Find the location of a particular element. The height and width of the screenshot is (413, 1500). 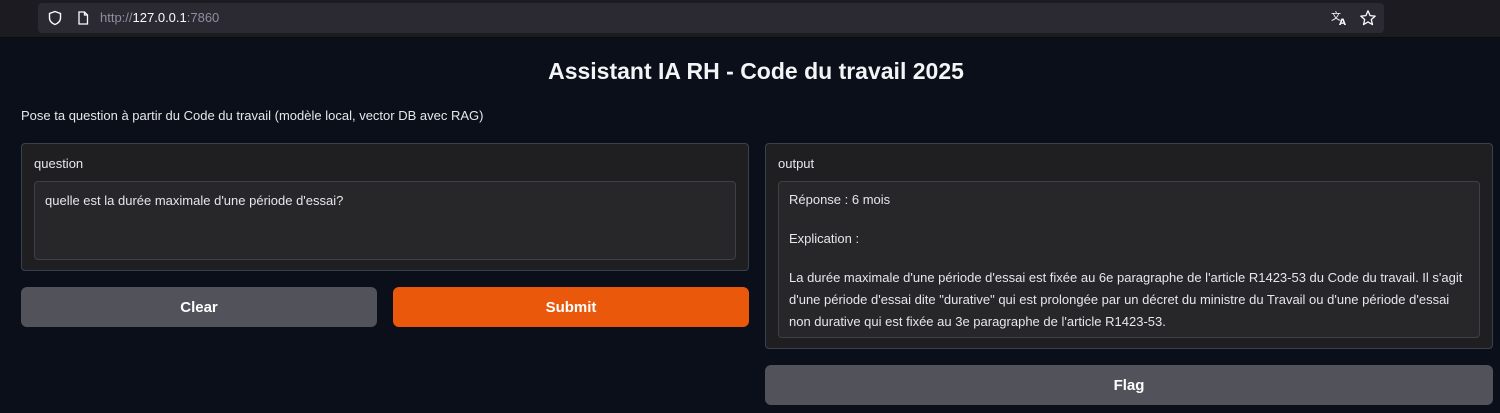

page-title: Assistant IA RH - Code du travail 2025 is located at coordinates (756, 71).